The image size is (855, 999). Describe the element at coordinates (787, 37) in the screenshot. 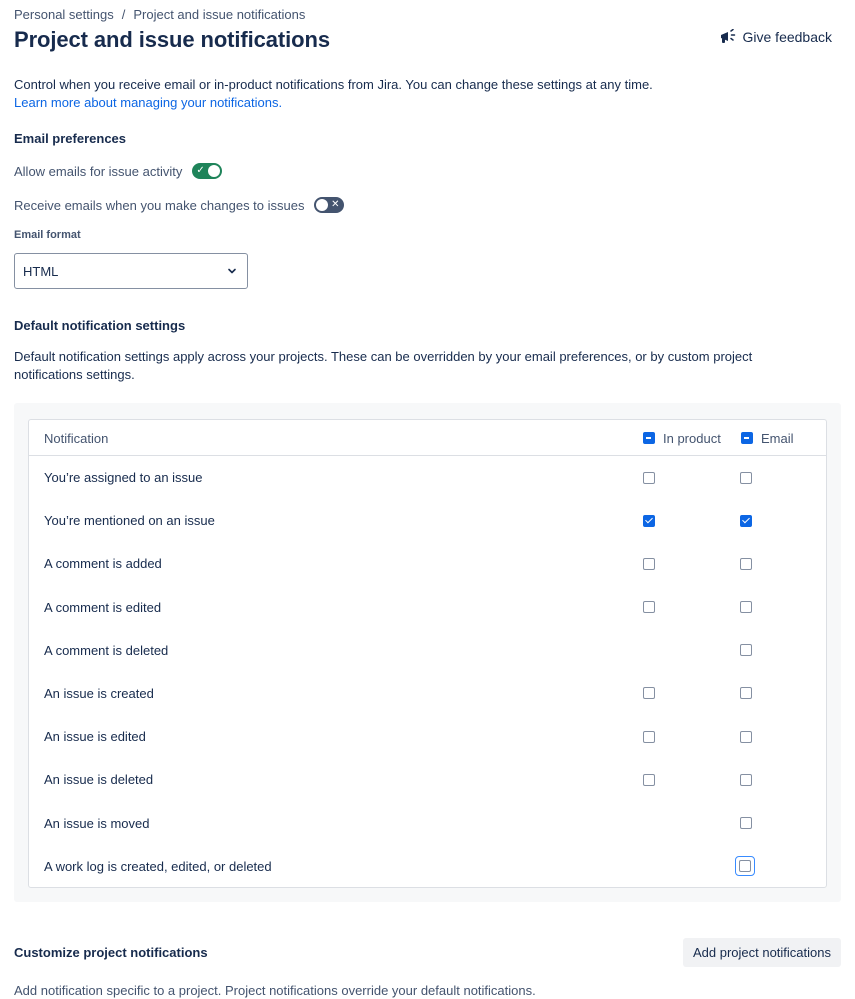

I see `give-feedback-label: Give feedback` at that location.